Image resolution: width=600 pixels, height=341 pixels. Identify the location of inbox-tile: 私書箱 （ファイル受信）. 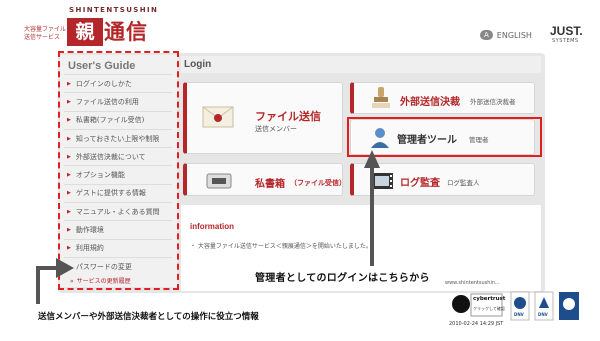
(264, 179).